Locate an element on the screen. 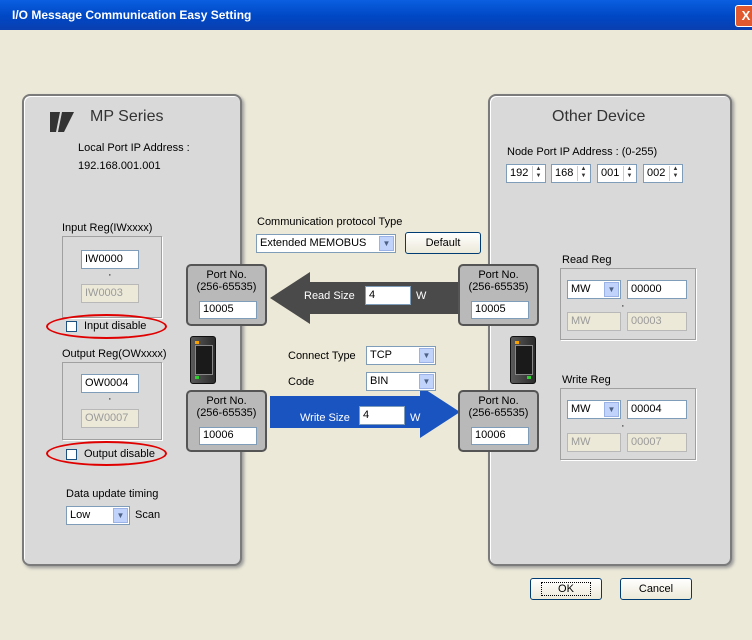 The image size is (752, 640). connect-type-value: TCP is located at coordinates (381, 355).